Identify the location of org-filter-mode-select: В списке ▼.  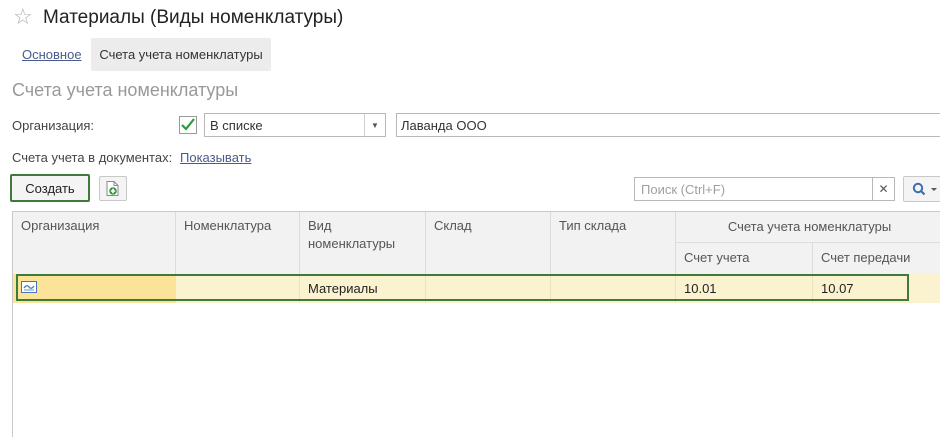
(295, 125).